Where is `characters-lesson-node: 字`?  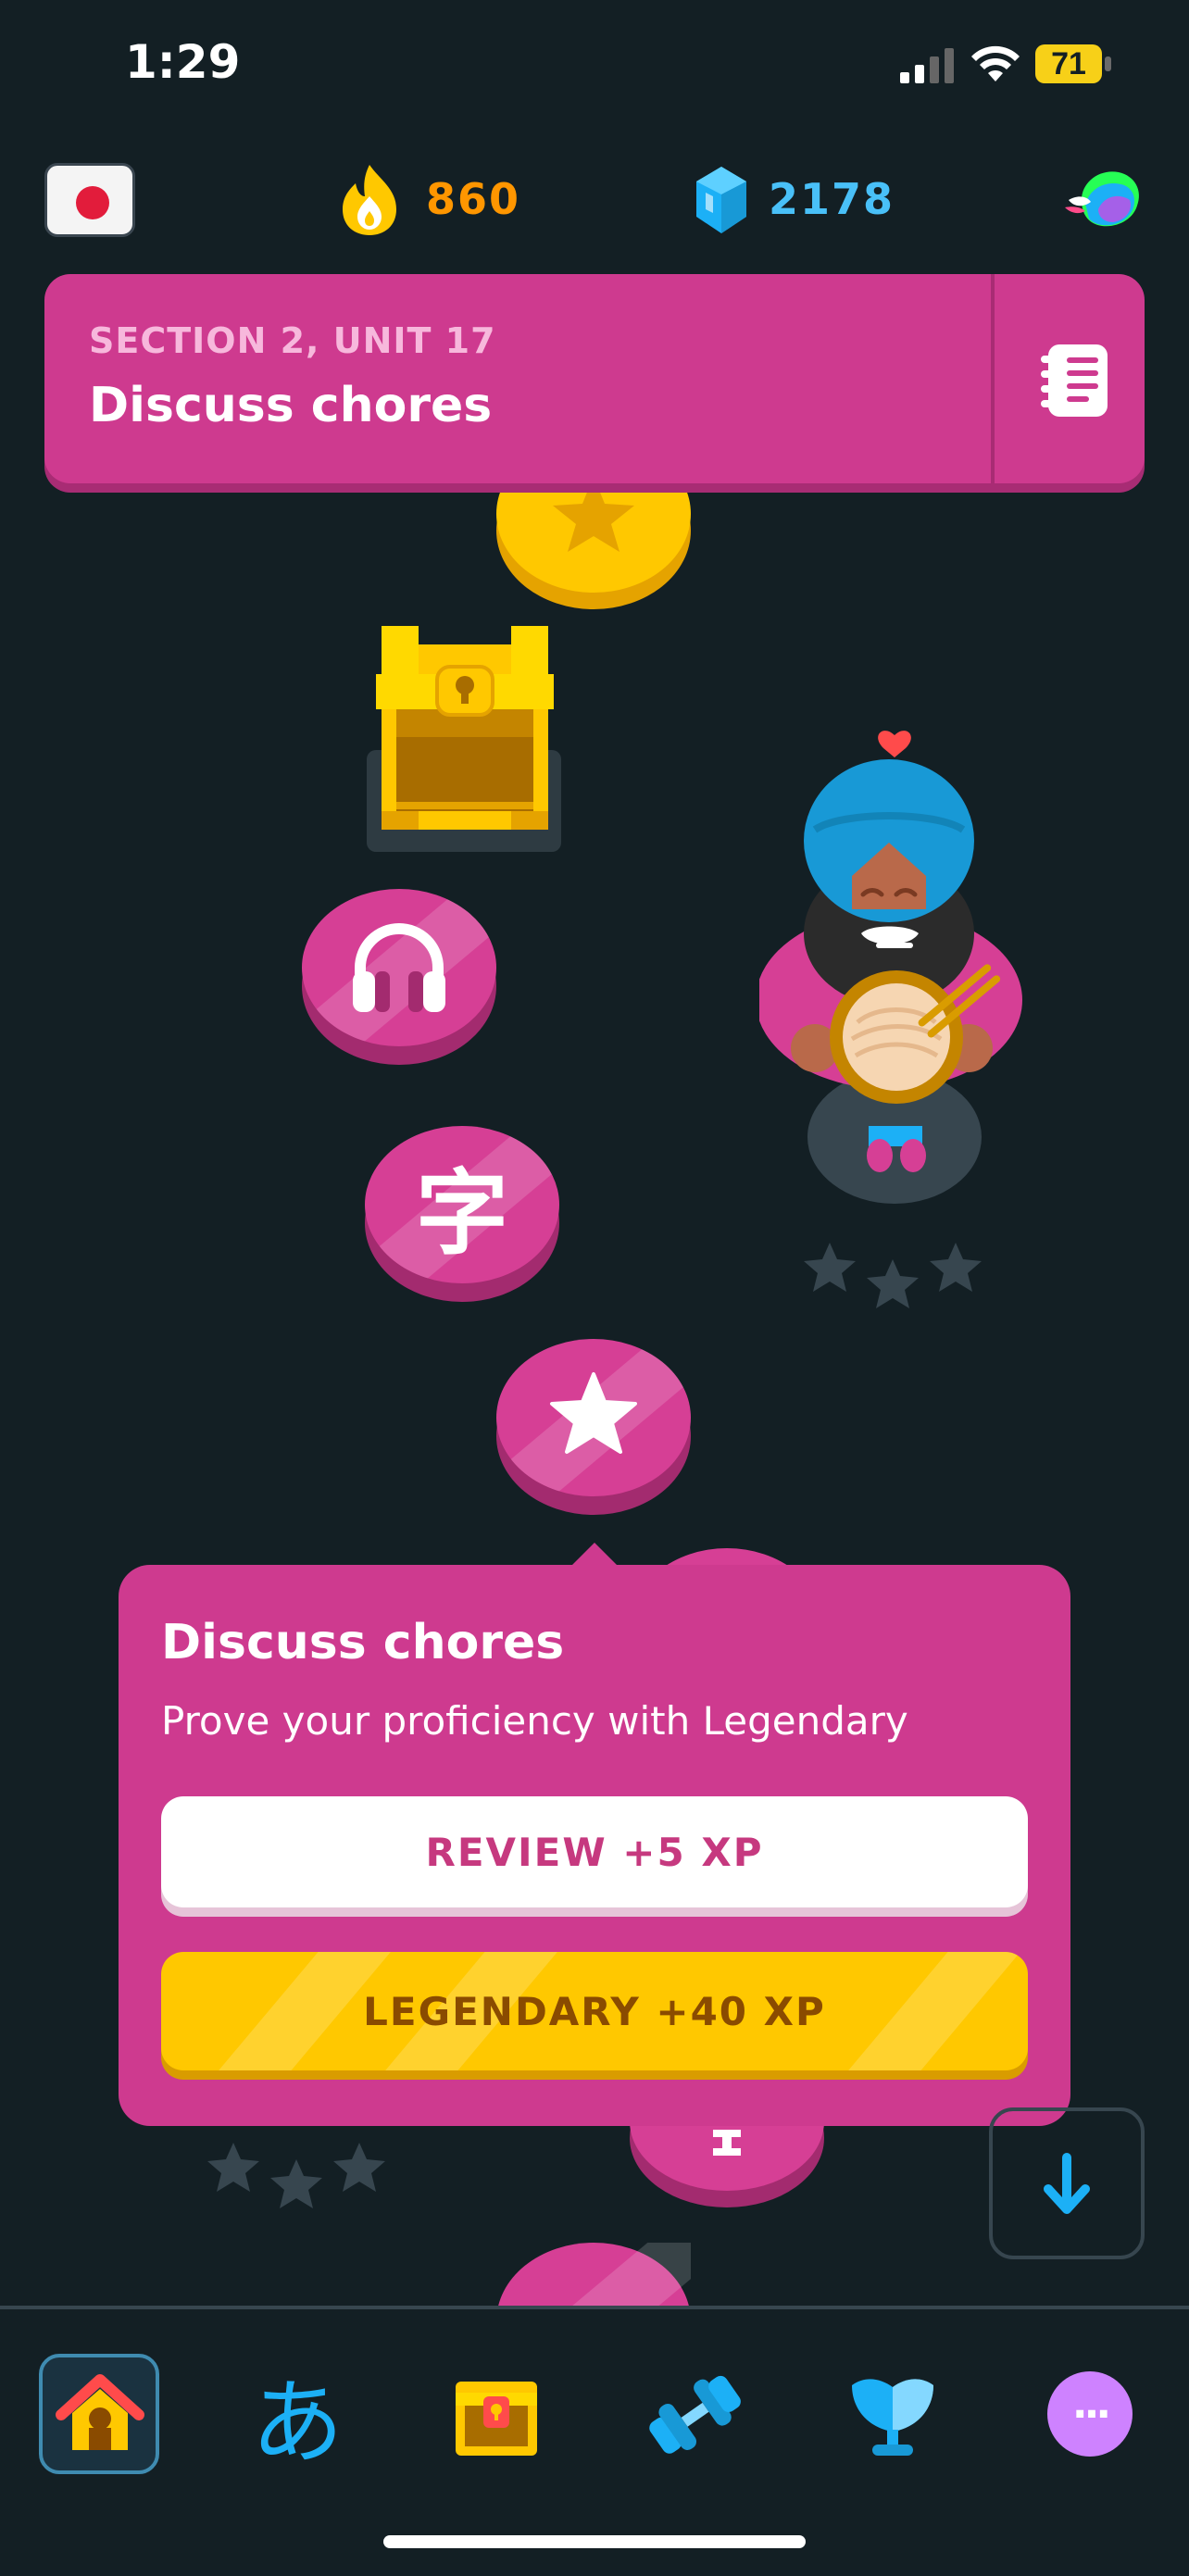 characters-lesson-node: 字 is located at coordinates (462, 1214).